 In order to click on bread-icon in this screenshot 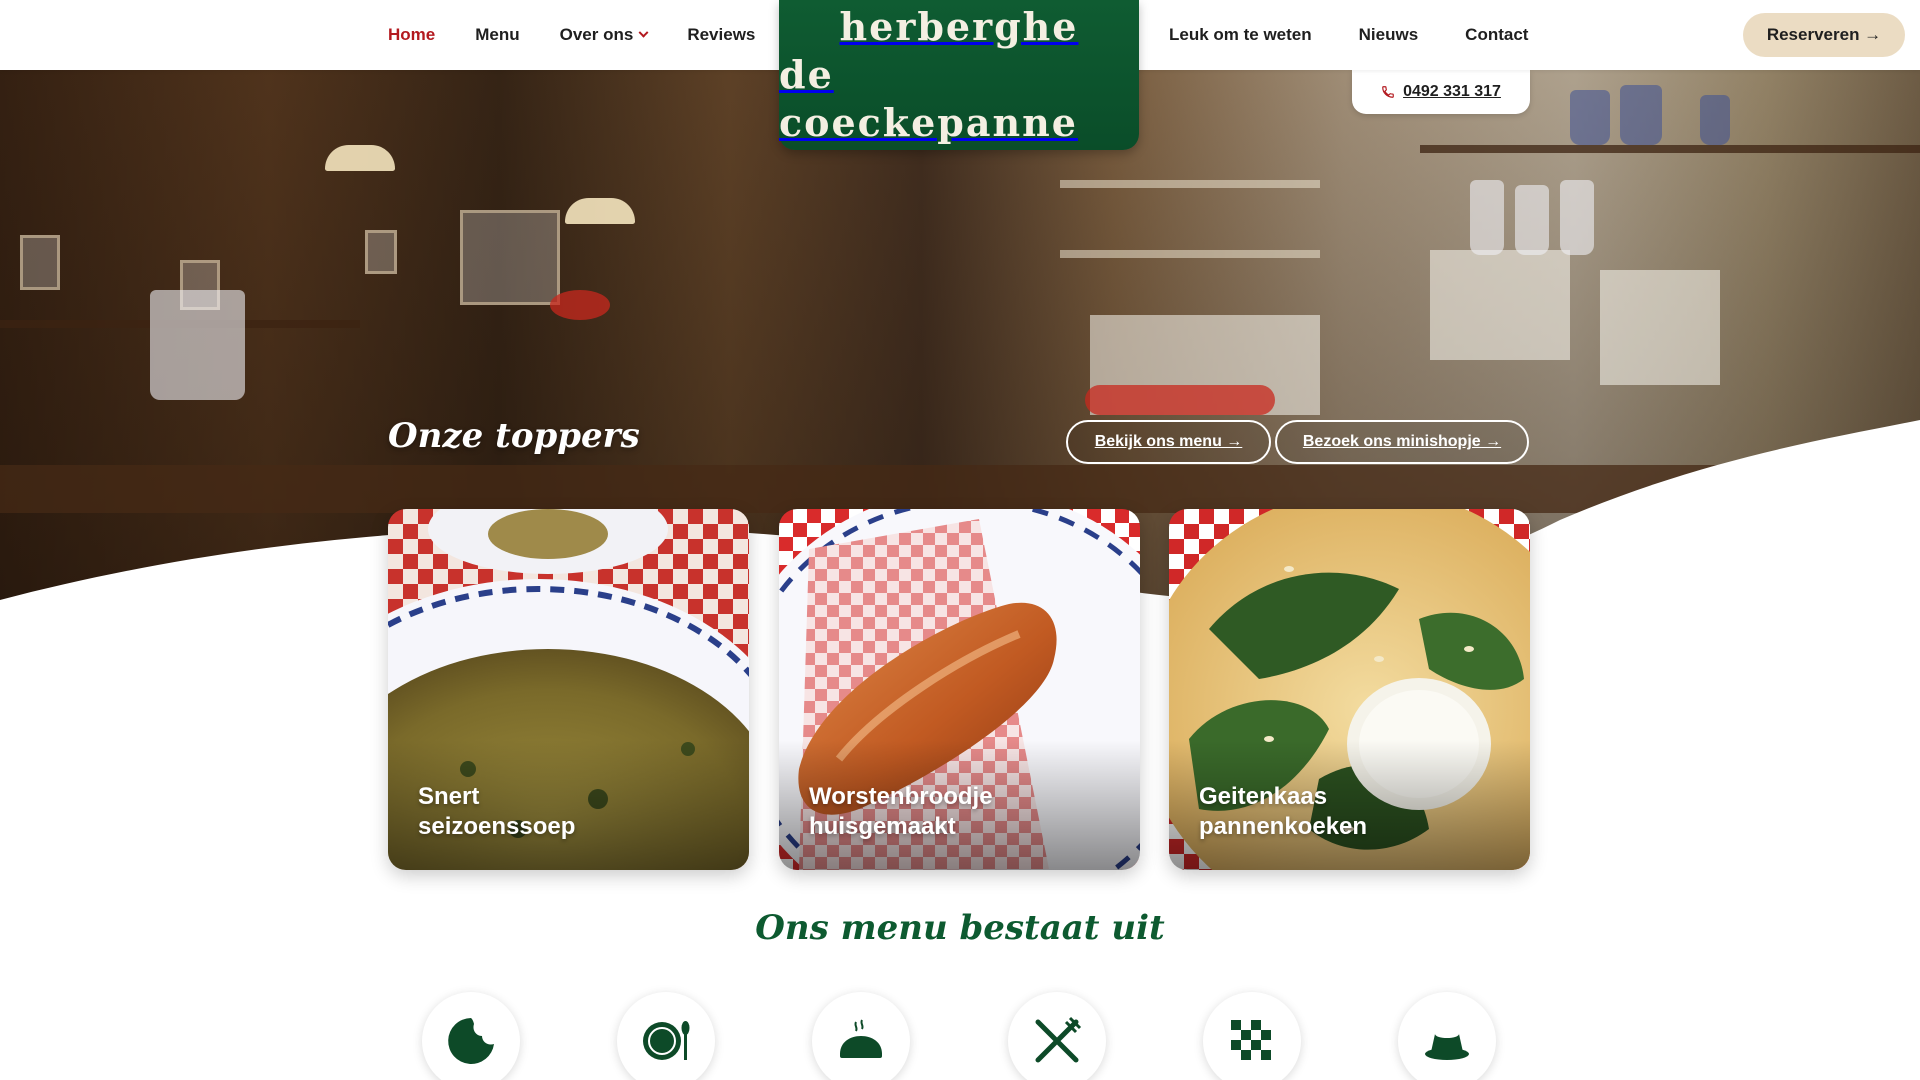, I will do `click(861, 1036)`.